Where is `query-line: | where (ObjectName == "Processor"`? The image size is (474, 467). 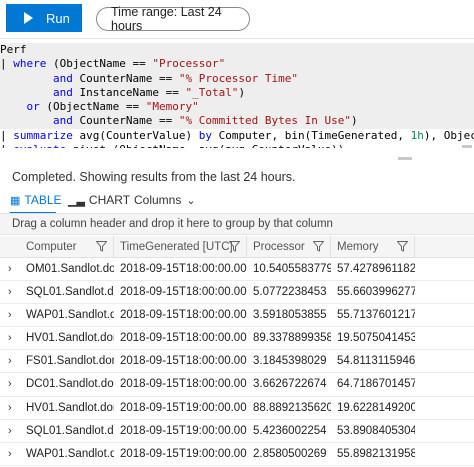
query-line: | where (ObjectName == "Processor" is located at coordinates (237, 64).